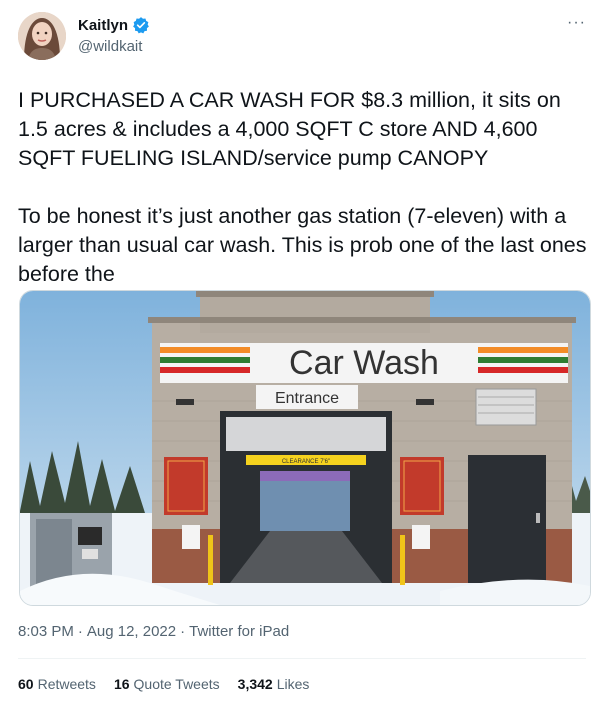 The height and width of the screenshot is (705, 600). I want to click on retweets-count: 60, so click(26, 684).